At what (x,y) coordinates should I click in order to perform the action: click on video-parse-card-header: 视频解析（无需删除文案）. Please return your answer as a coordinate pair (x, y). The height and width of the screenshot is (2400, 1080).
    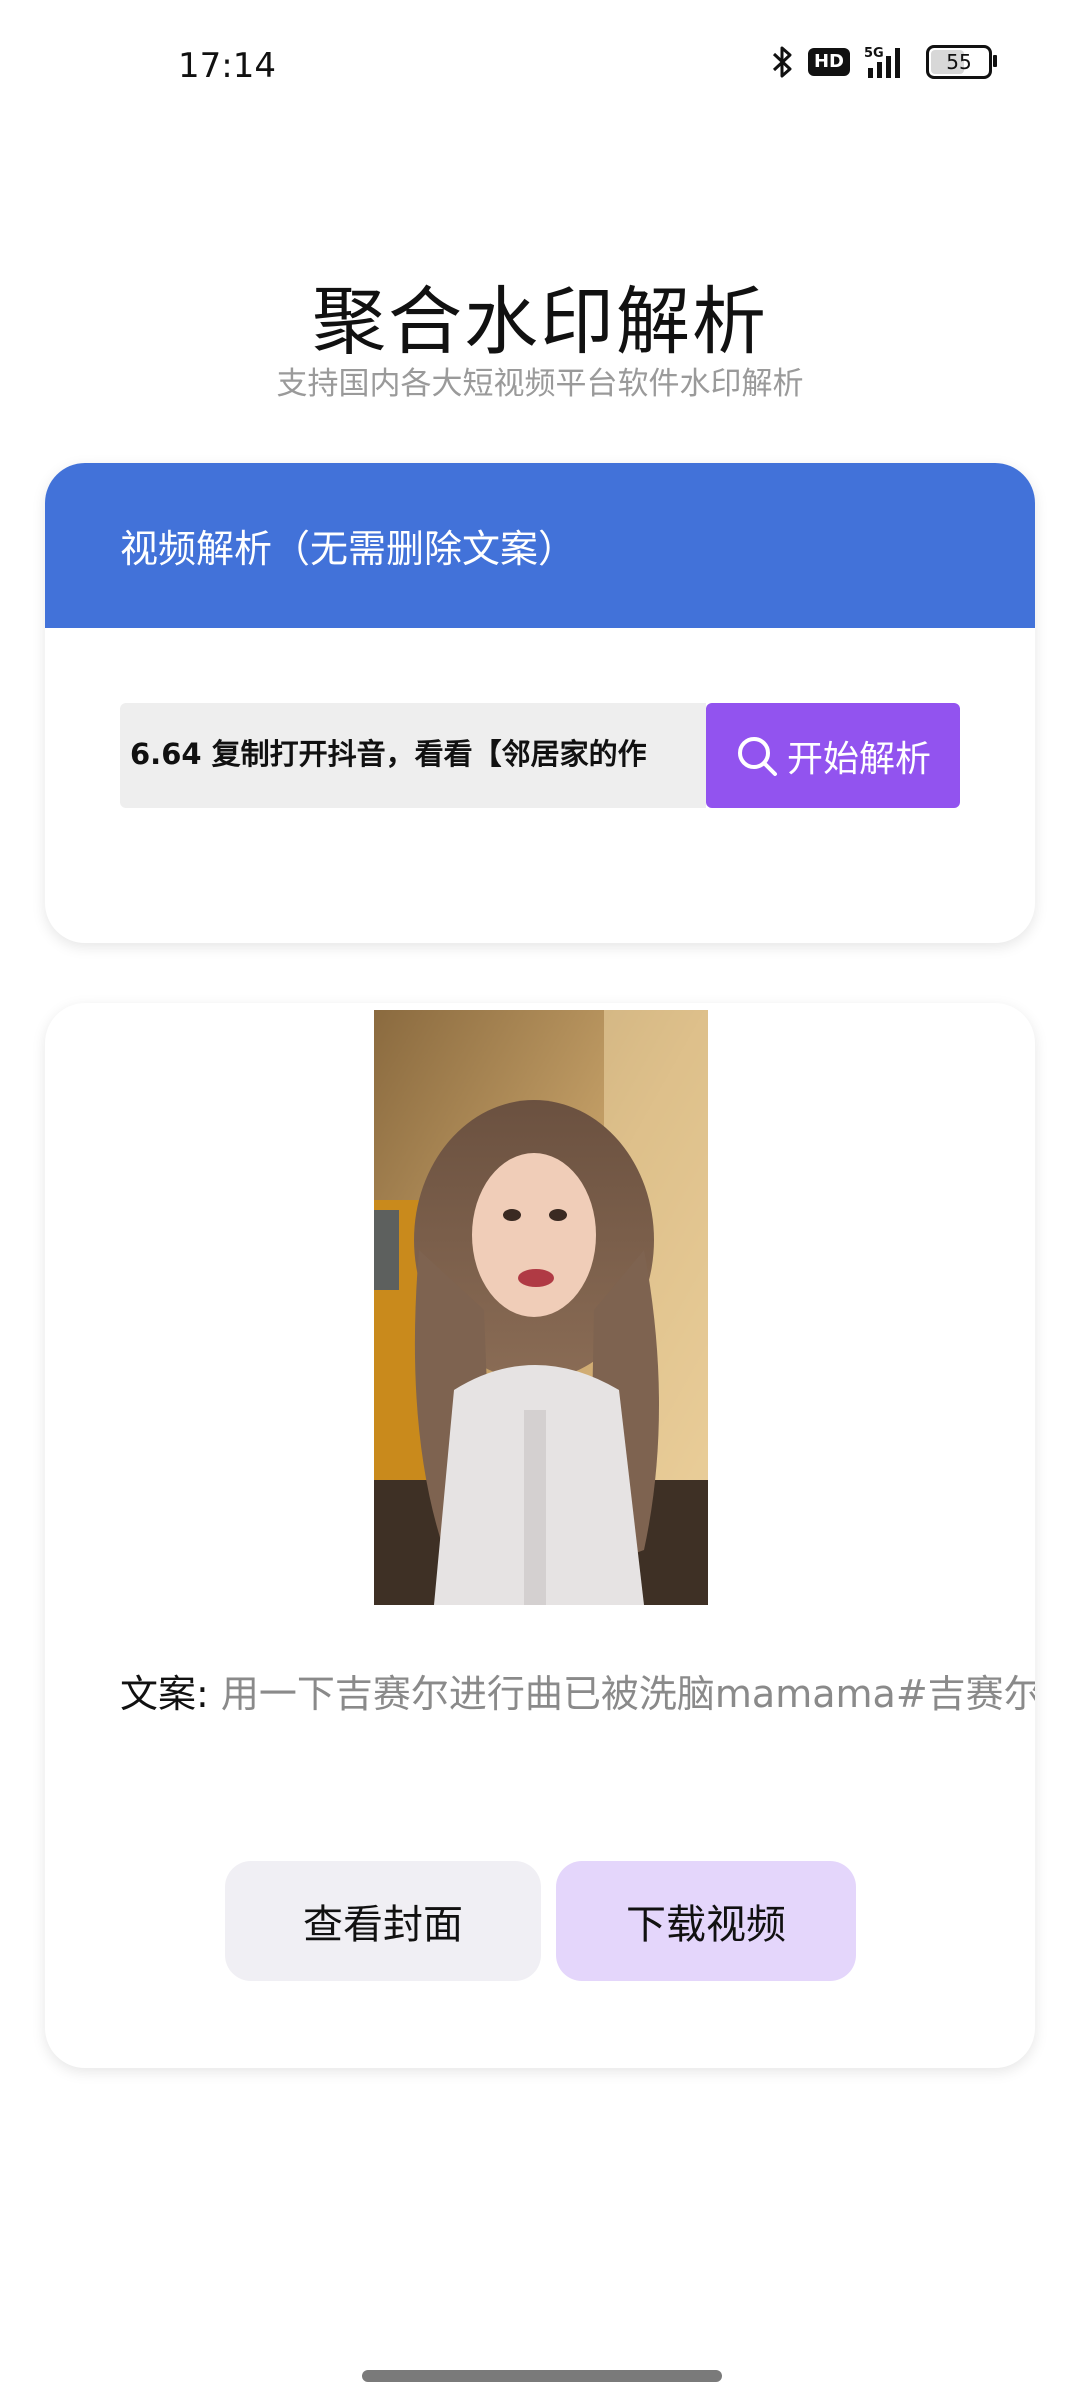
    Looking at the image, I should click on (540, 545).